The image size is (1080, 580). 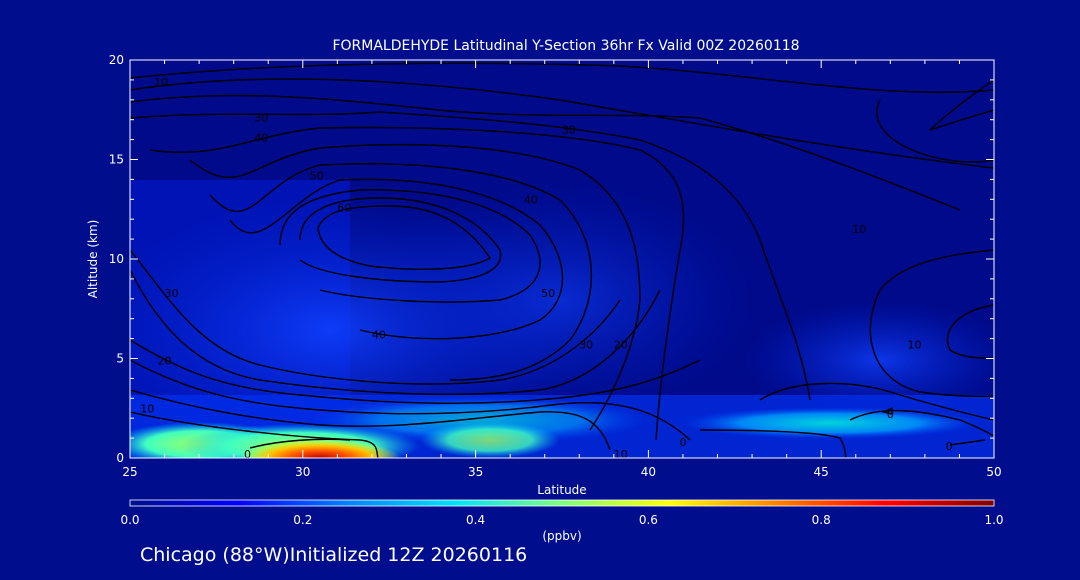 What do you see at coordinates (302, 472) in the screenshot?
I see `x-tick-label: 30` at bounding box center [302, 472].